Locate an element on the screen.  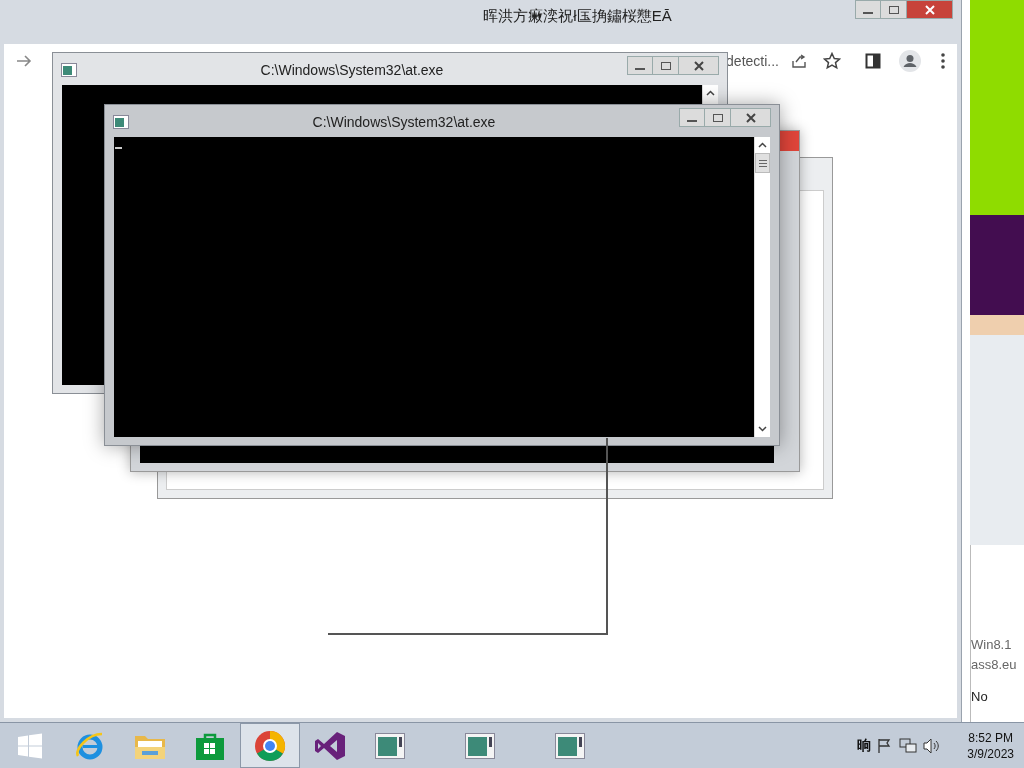
share-icon is located at coordinates (799, 61).